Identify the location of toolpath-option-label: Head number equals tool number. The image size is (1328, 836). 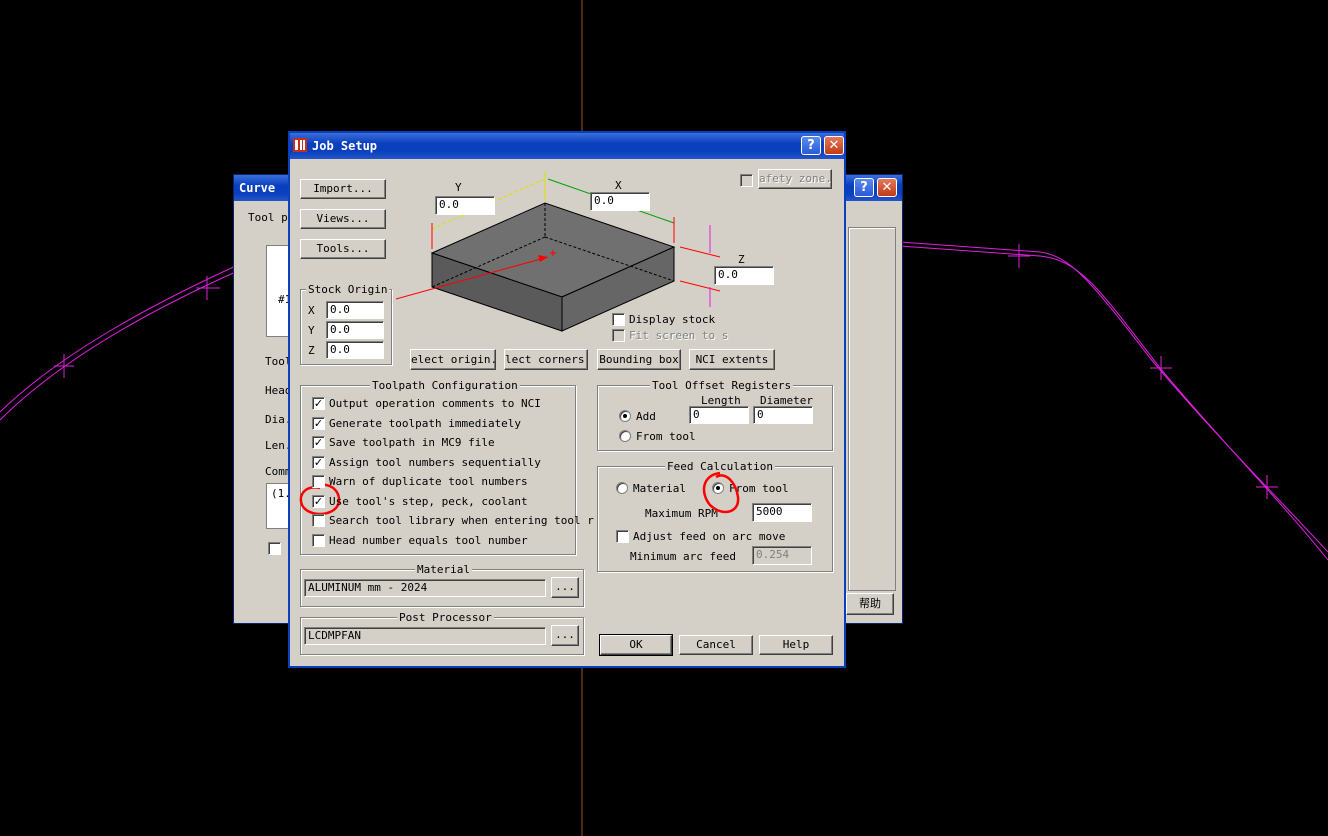
(428, 540).